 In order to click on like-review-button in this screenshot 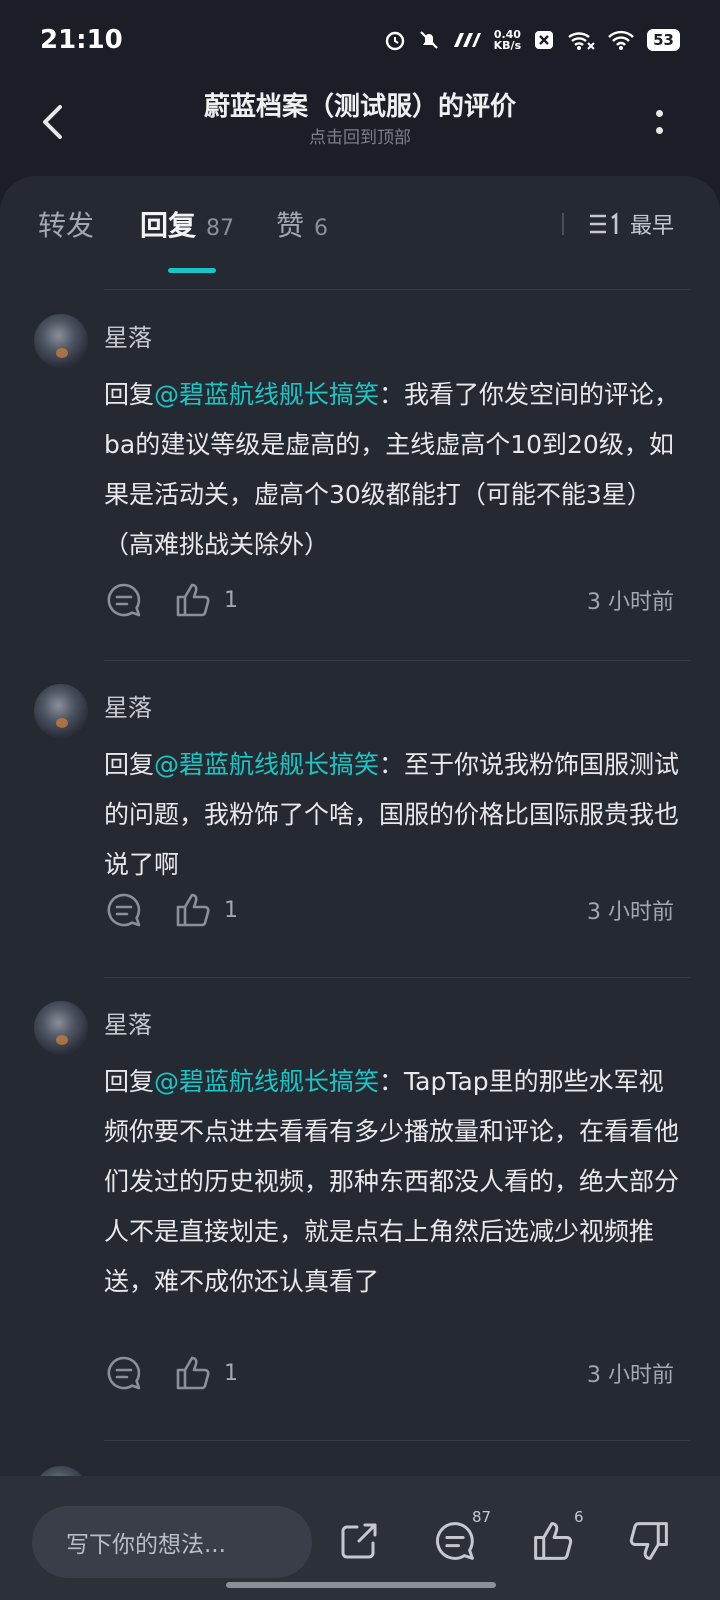, I will do `click(553, 1541)`.